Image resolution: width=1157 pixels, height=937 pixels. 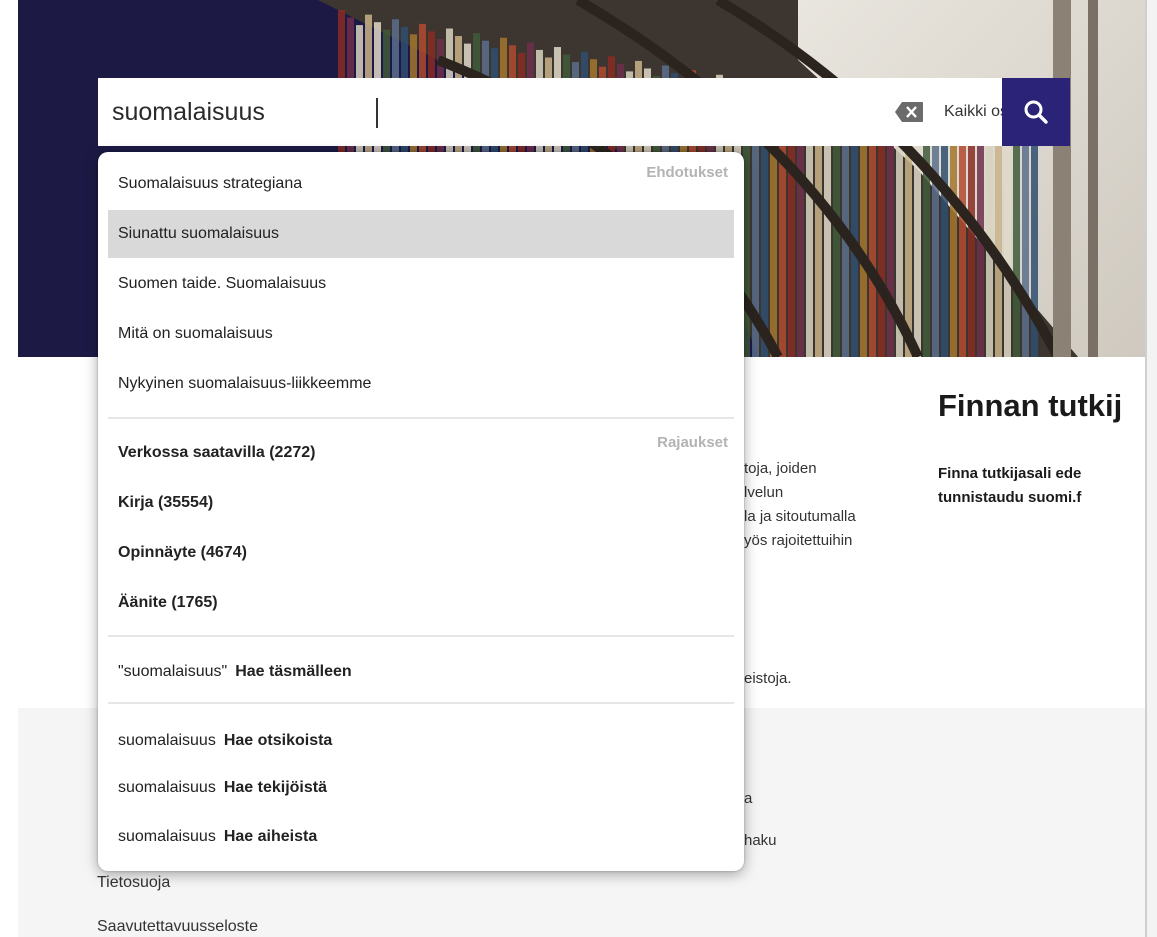 What do you see at coordinates (421, 184) in the screenshot?
I see `suggestion-item: Suomalaisuus strategiana` at bounding box center [421, 184].